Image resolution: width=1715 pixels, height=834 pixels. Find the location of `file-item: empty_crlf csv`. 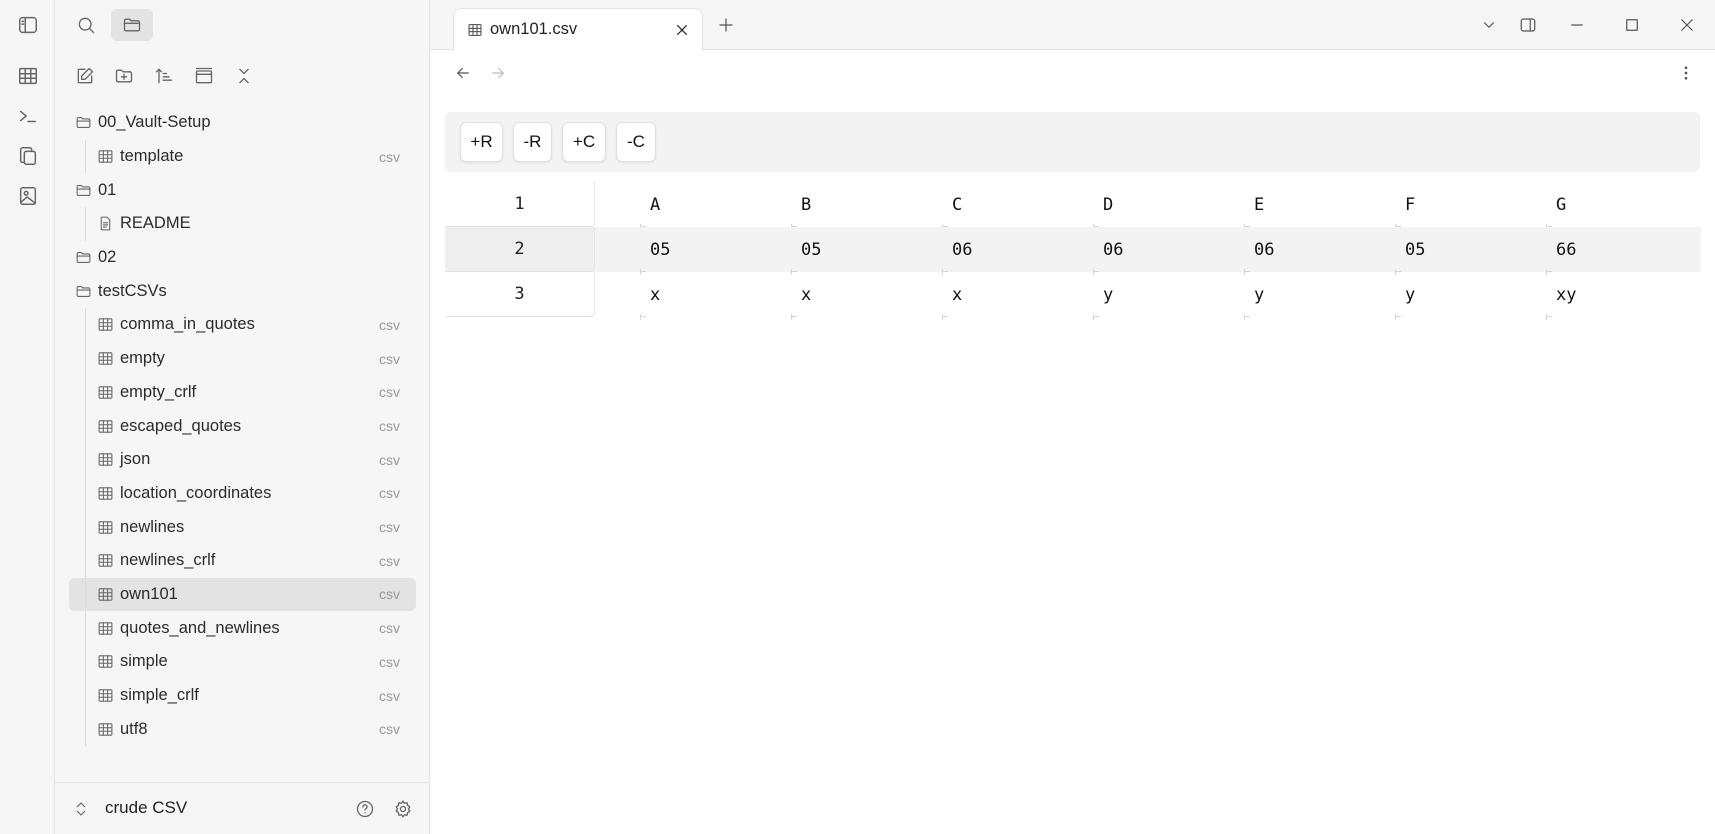

file-item: empty_crlf csv is located at coordinates (242, 392).